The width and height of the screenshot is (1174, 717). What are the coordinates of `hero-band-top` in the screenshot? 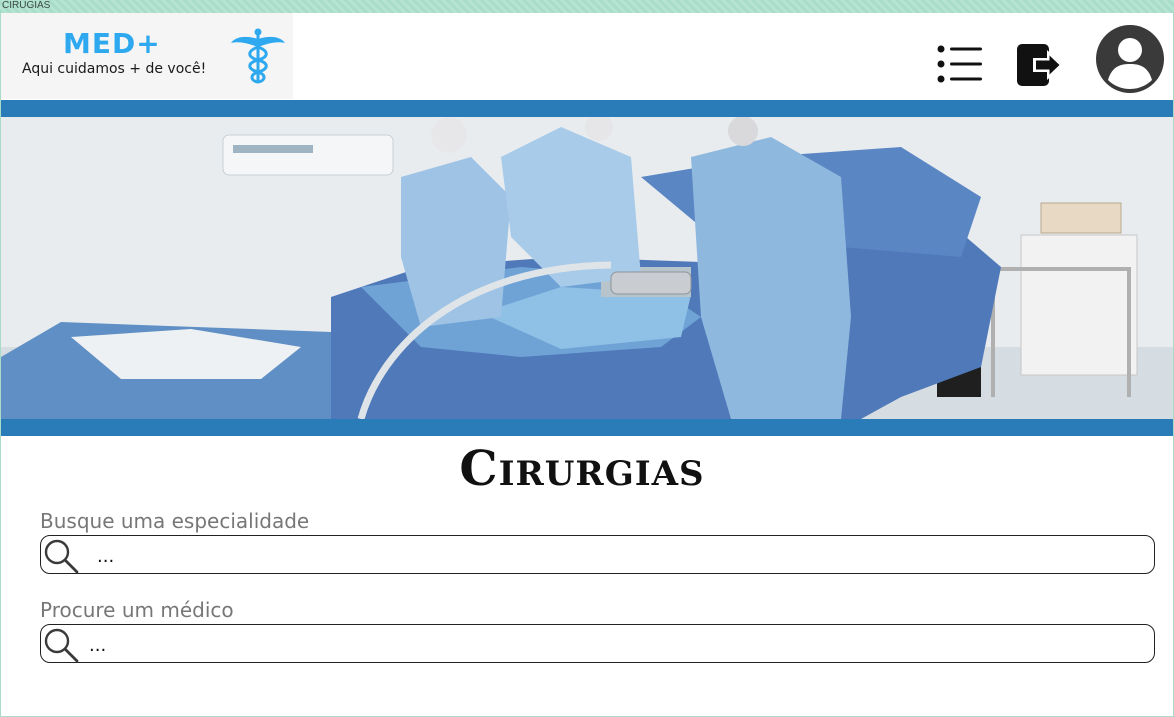 It's located at (587, 108).